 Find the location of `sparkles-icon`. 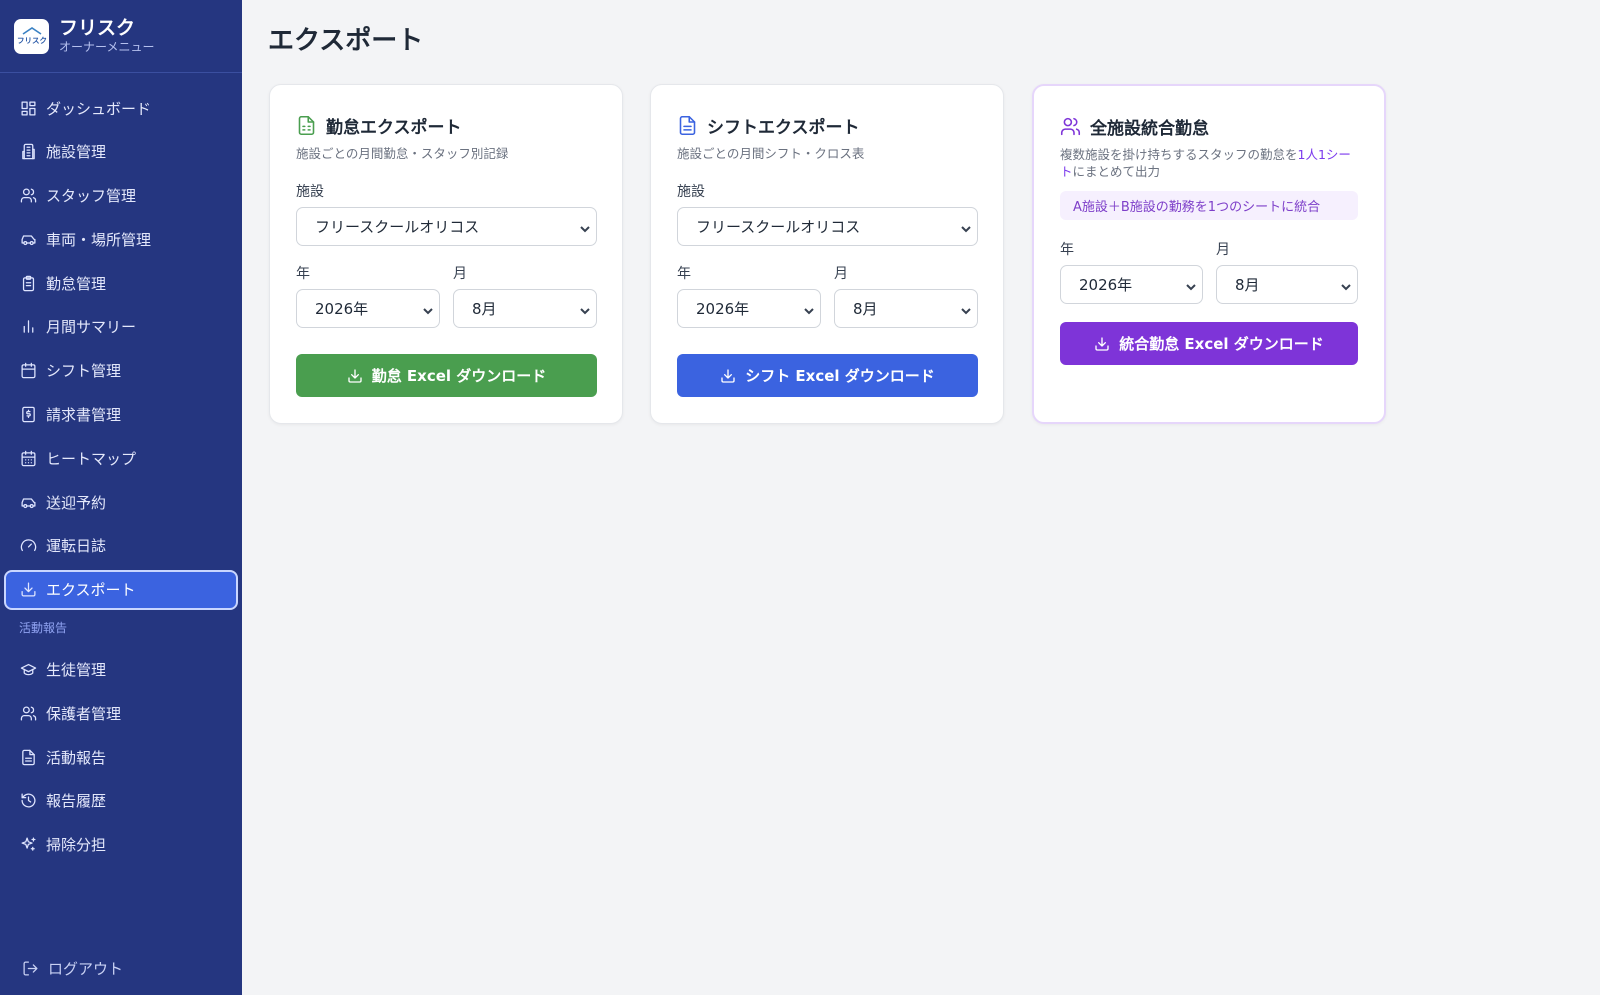

sparkles-icon is located at coordinates (28, 845).